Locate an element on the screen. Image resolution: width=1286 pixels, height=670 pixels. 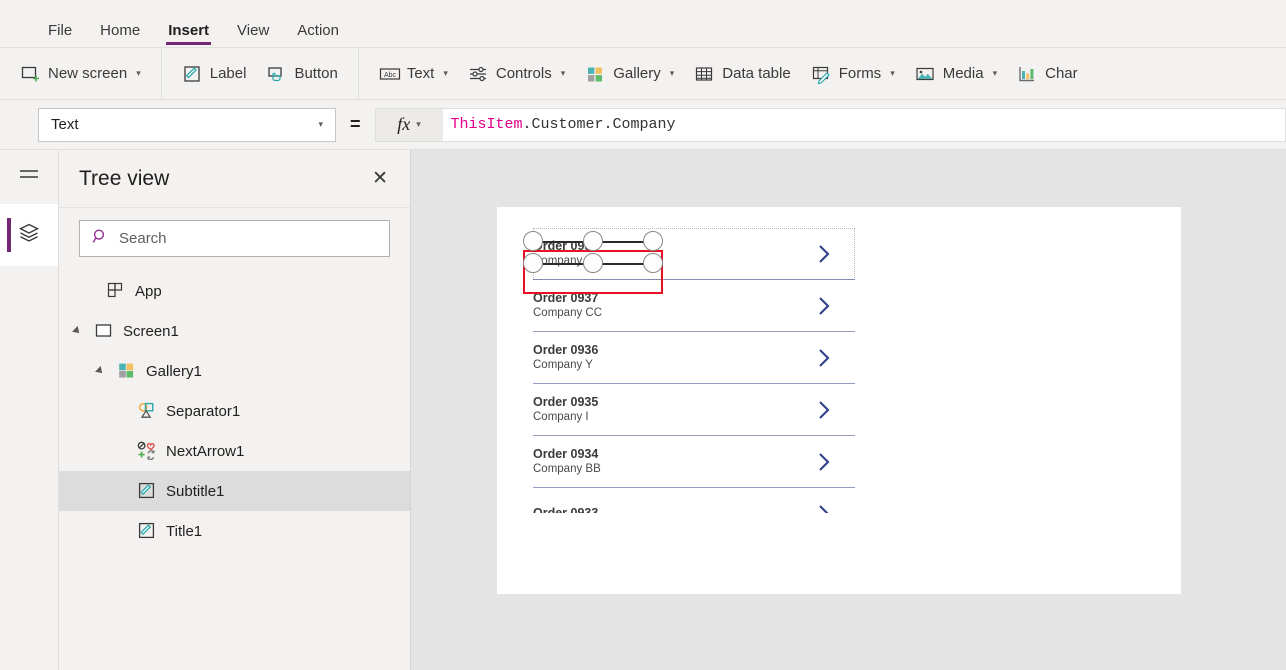
button-label: Button is located at coordinates (316, 73).